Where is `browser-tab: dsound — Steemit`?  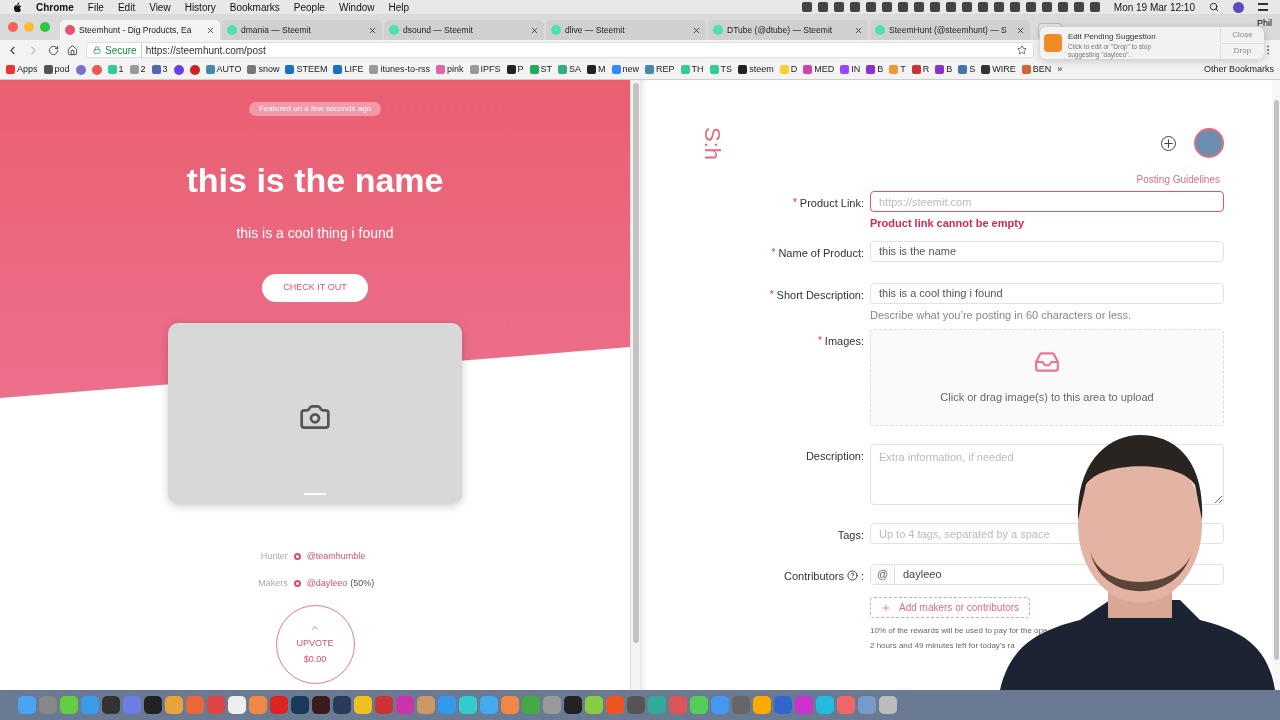 browser-tab: dsound — Steemit is located at coordinates (464, 30).